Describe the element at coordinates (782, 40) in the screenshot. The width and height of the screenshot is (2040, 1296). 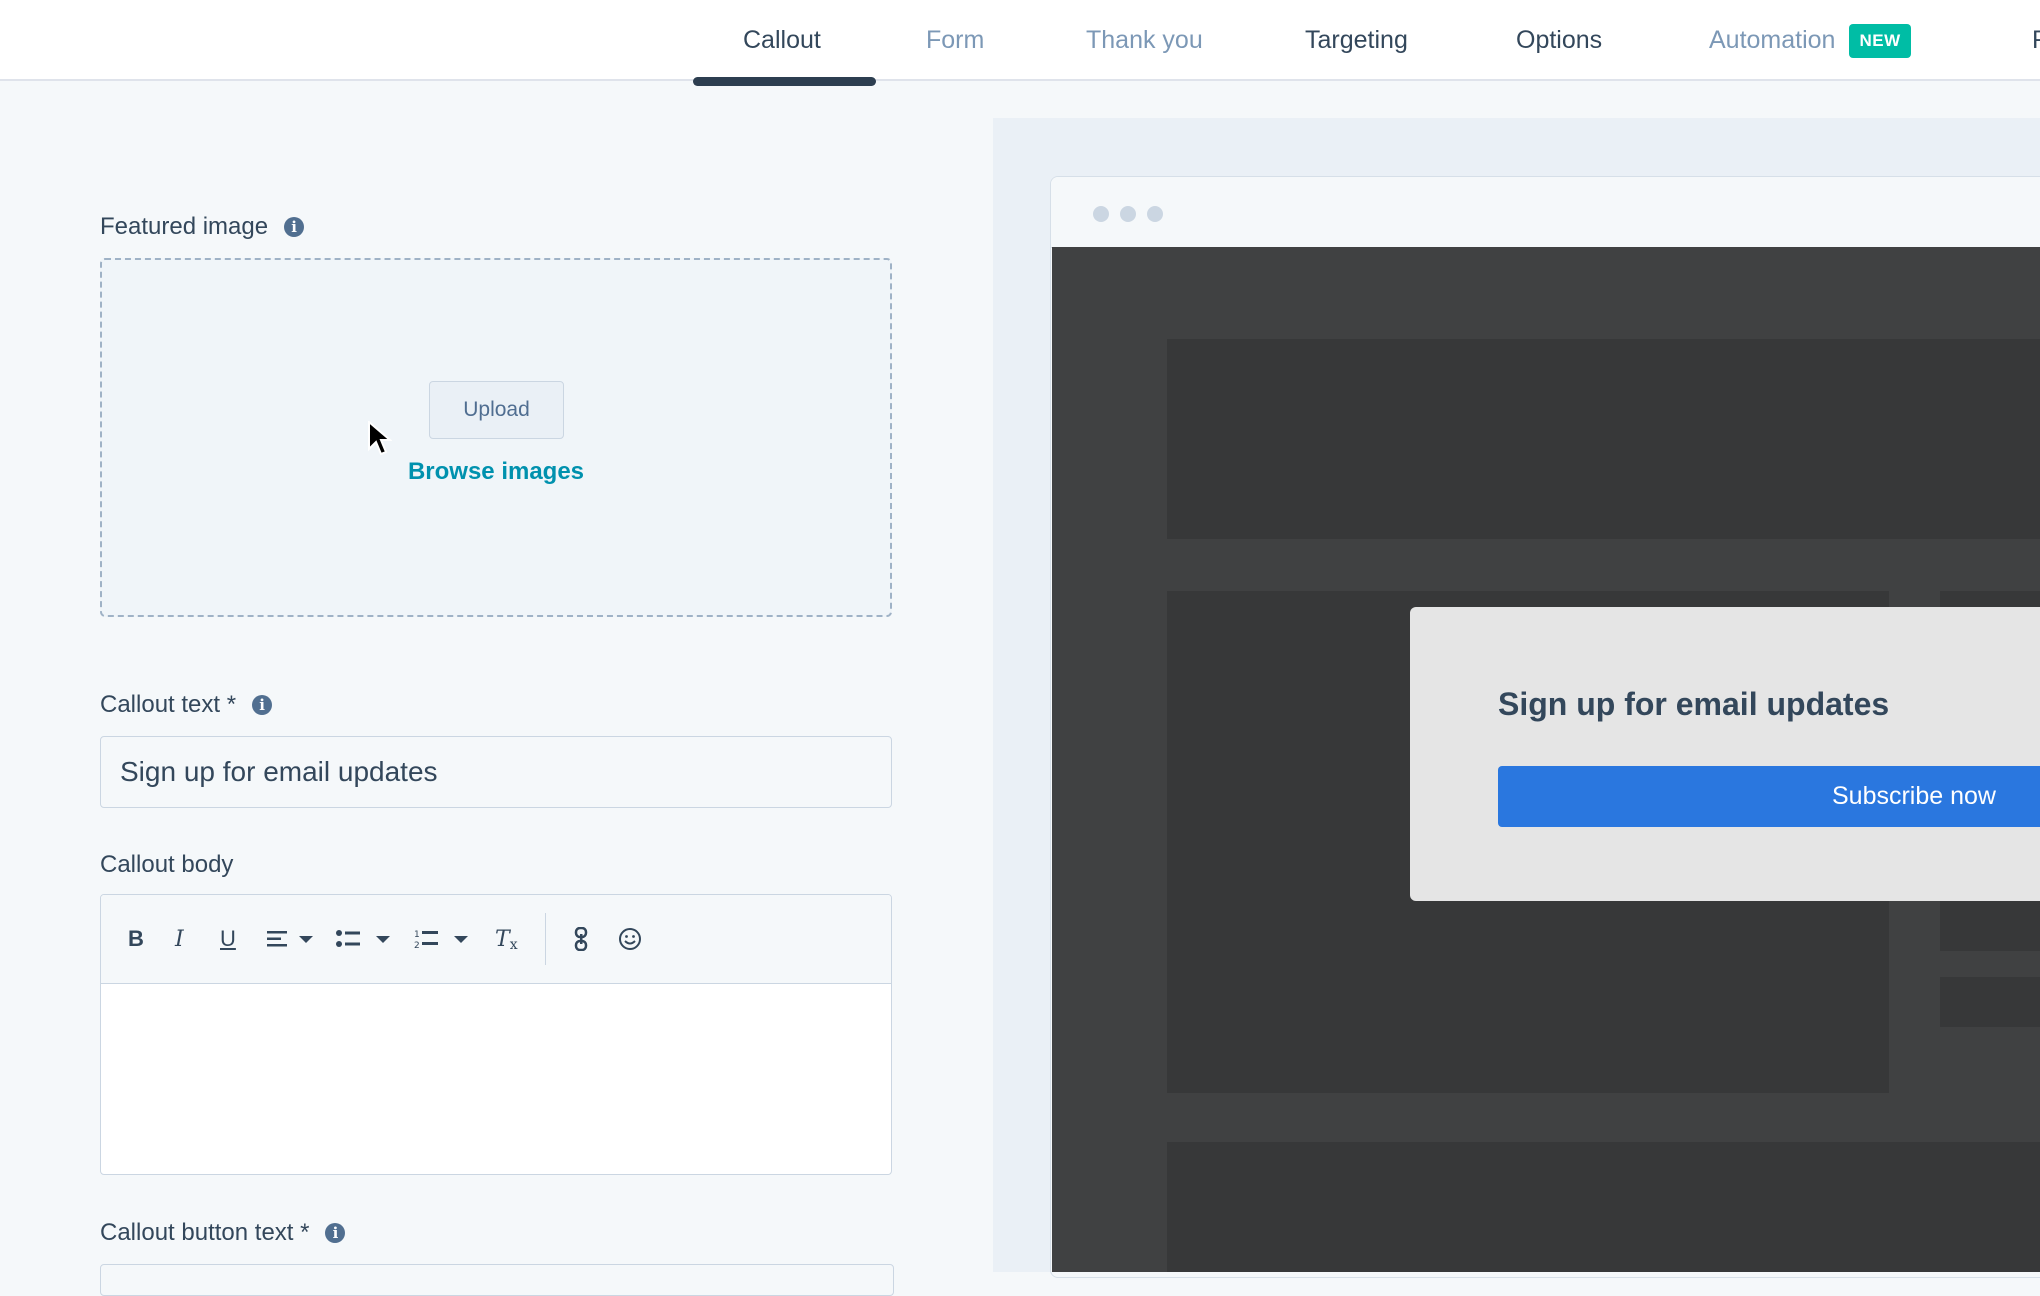
I see `tab-callout: Callout` at that location.